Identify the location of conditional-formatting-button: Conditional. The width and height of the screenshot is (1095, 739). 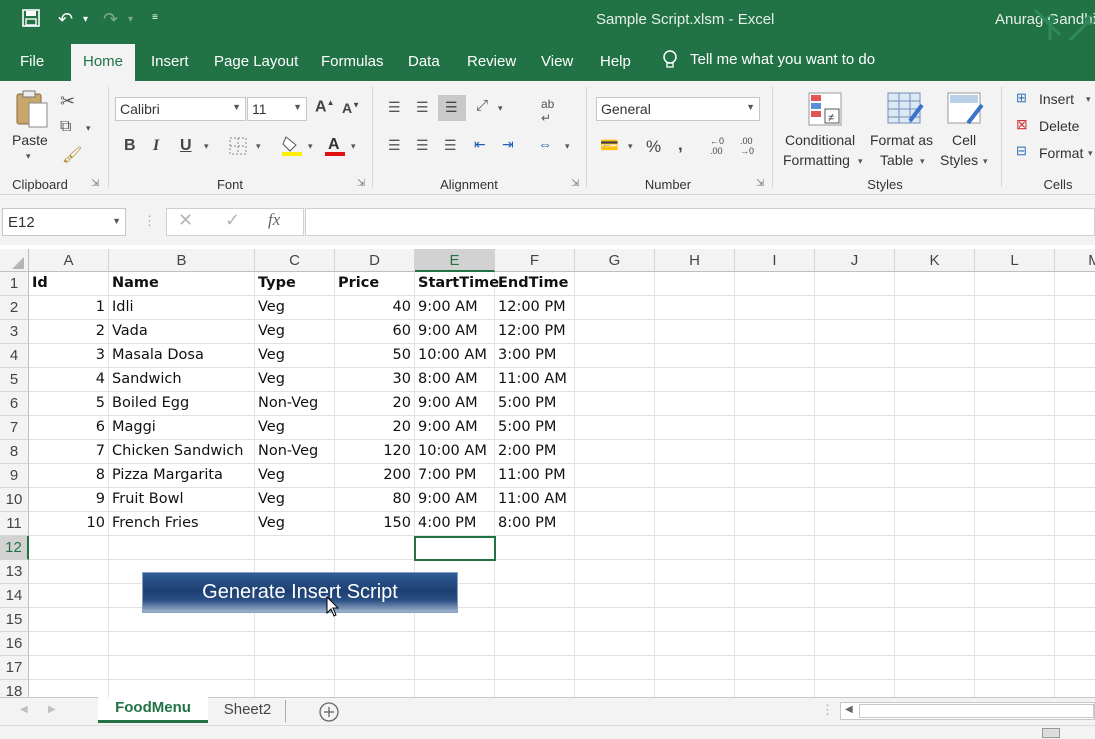
(820, 140).